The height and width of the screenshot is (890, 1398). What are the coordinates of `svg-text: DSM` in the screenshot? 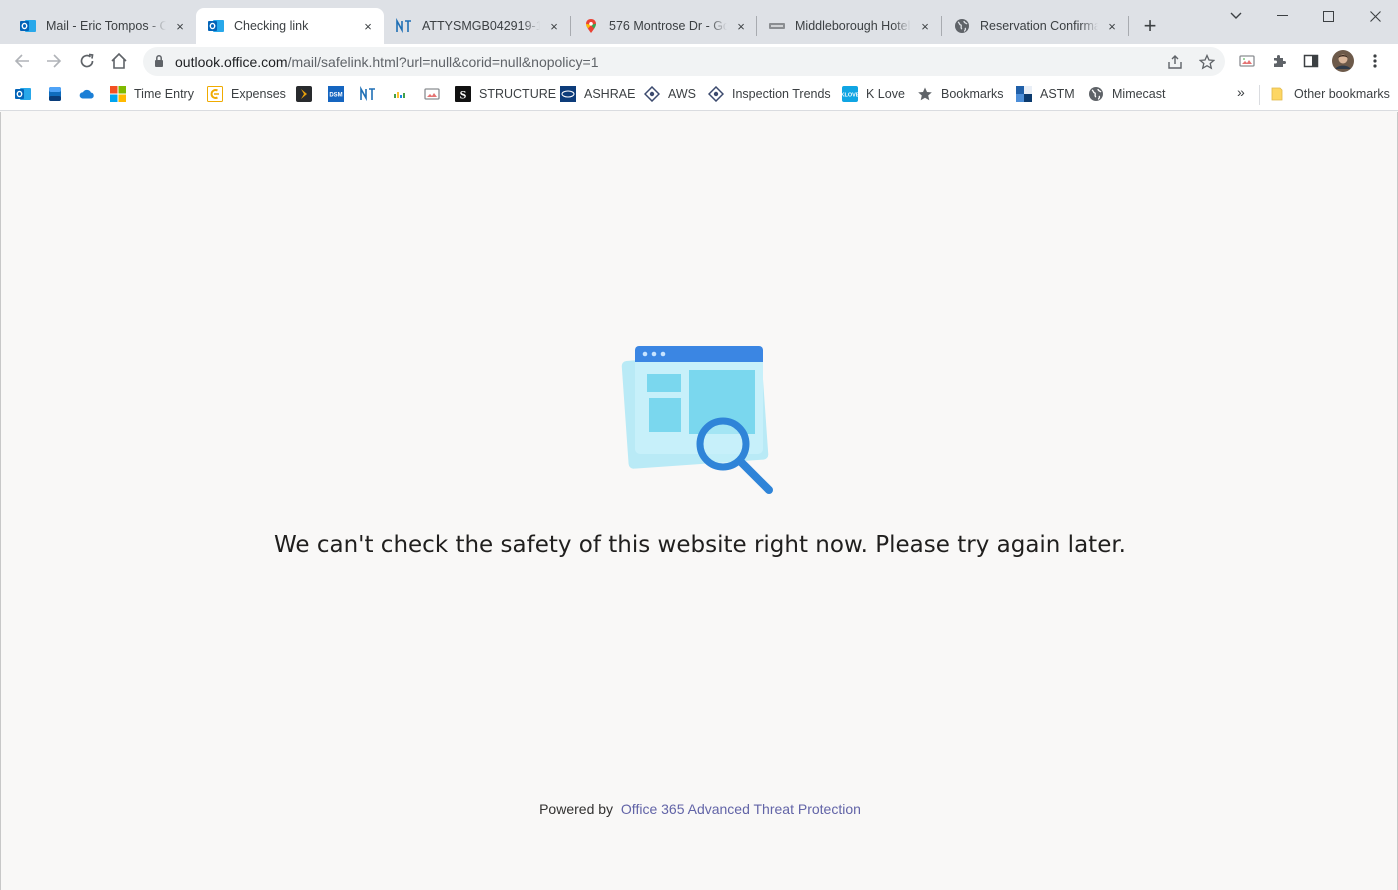 It's located at (335, 96).